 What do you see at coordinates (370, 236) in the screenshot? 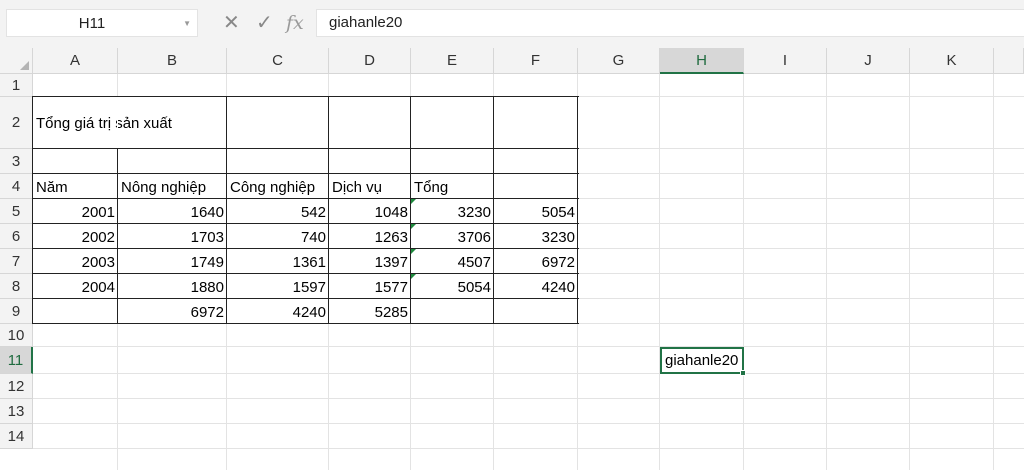
I see `cell-d6: 1263` at bounding box center [370, 236].